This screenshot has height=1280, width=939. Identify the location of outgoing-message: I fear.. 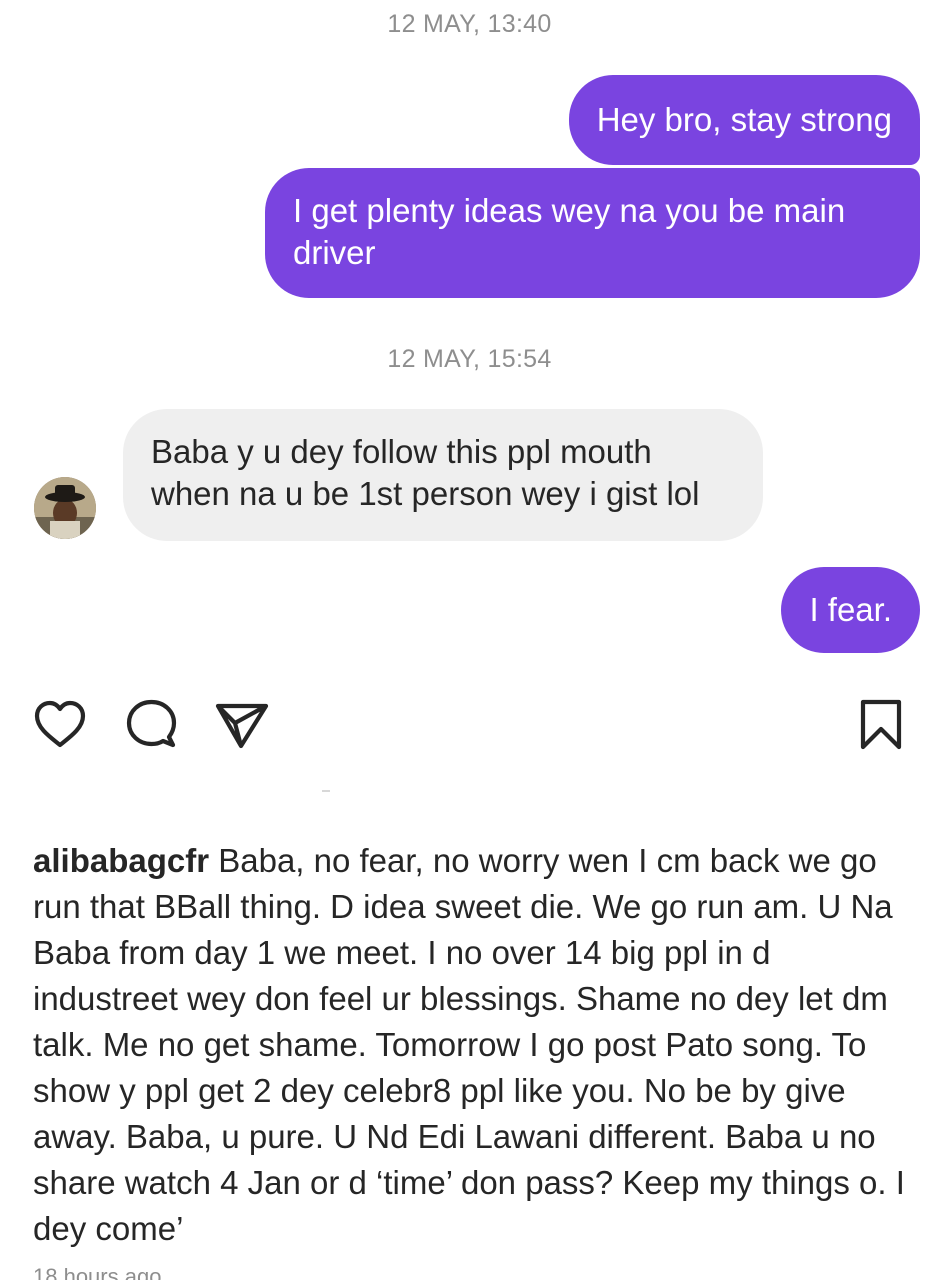
(850, 610).